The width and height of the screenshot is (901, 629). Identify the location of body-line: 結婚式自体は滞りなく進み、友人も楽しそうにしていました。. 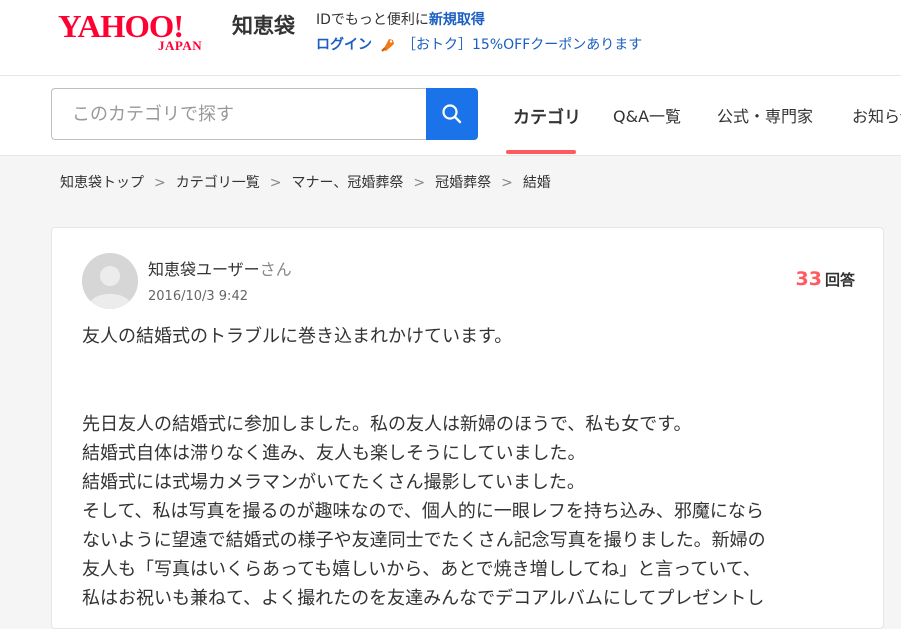
(334, 453).